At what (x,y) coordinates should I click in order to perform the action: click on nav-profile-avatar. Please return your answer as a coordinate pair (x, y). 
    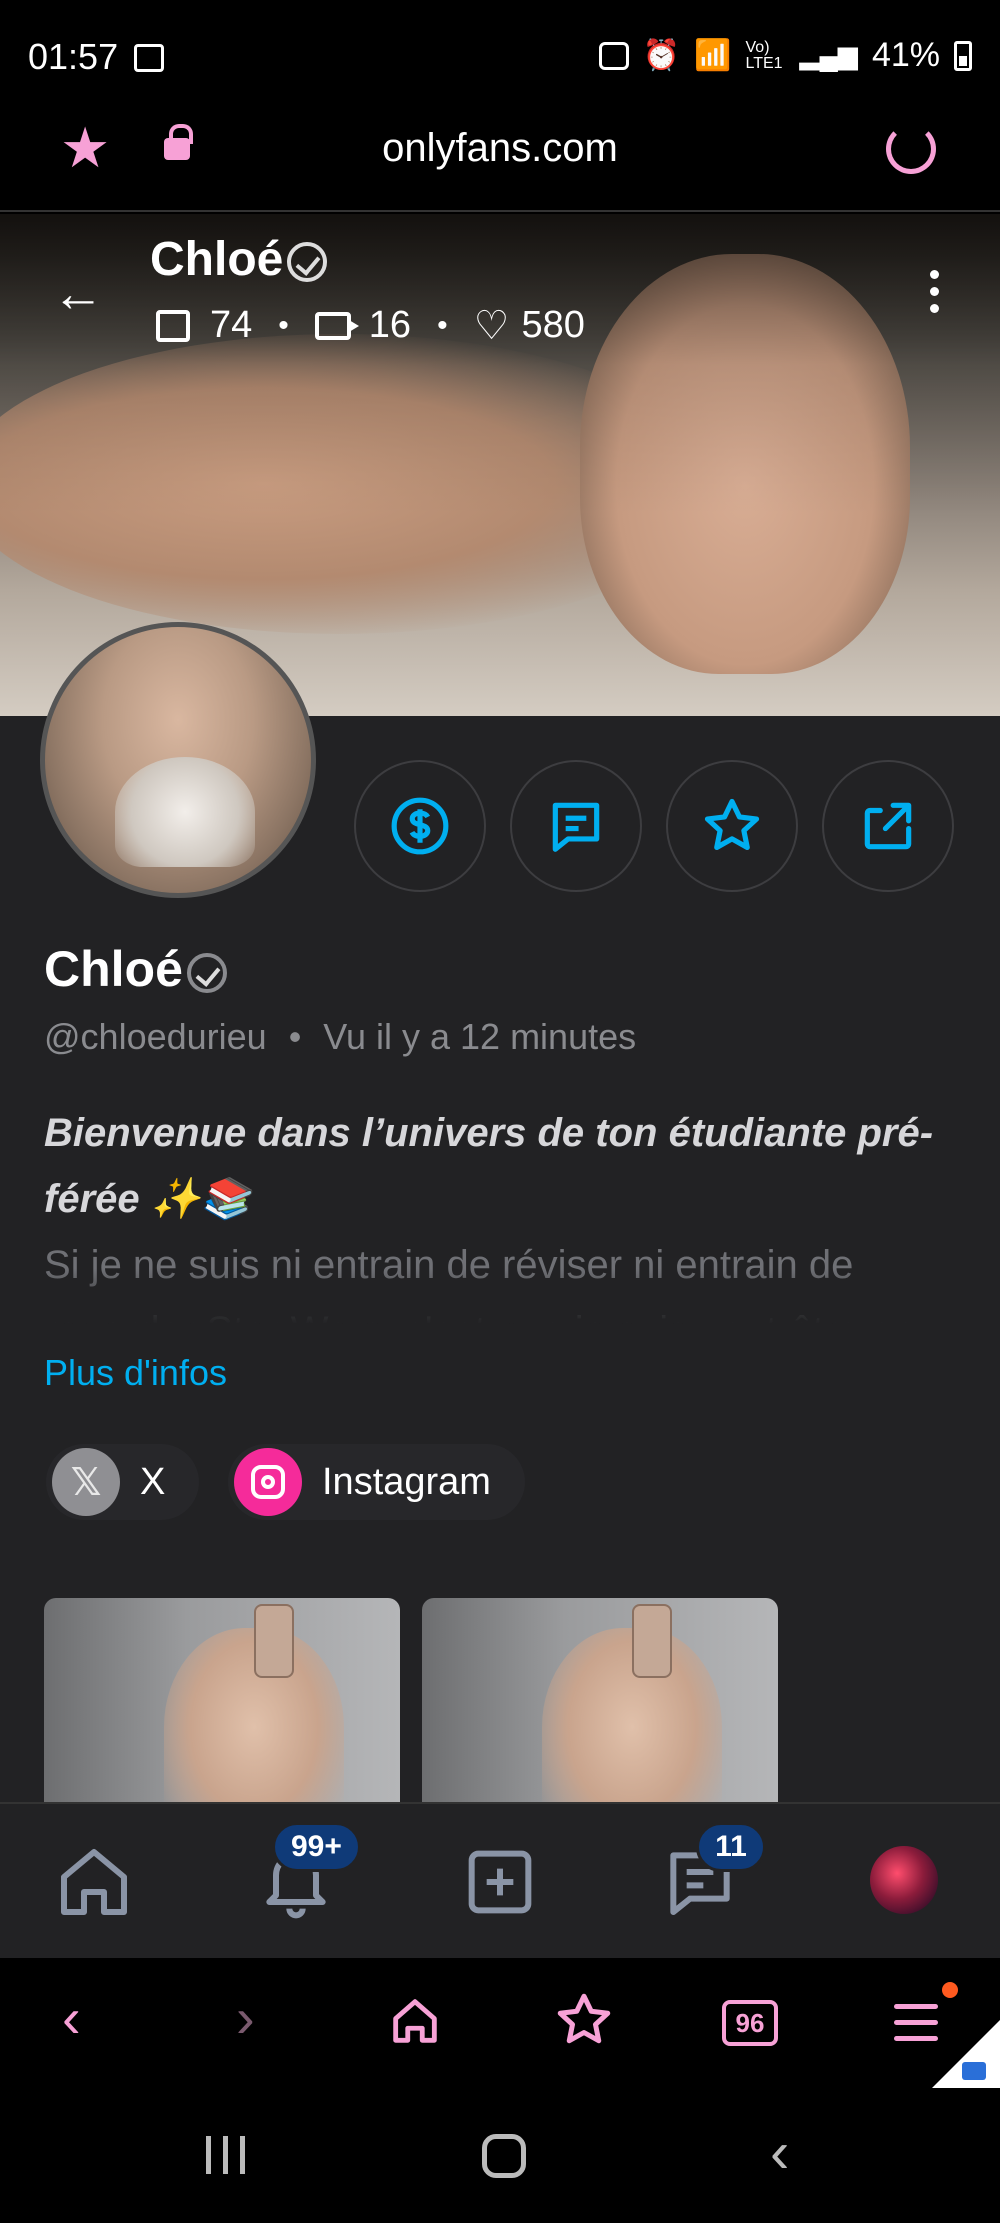
    Looking at the image, I should click on (904, 1880).